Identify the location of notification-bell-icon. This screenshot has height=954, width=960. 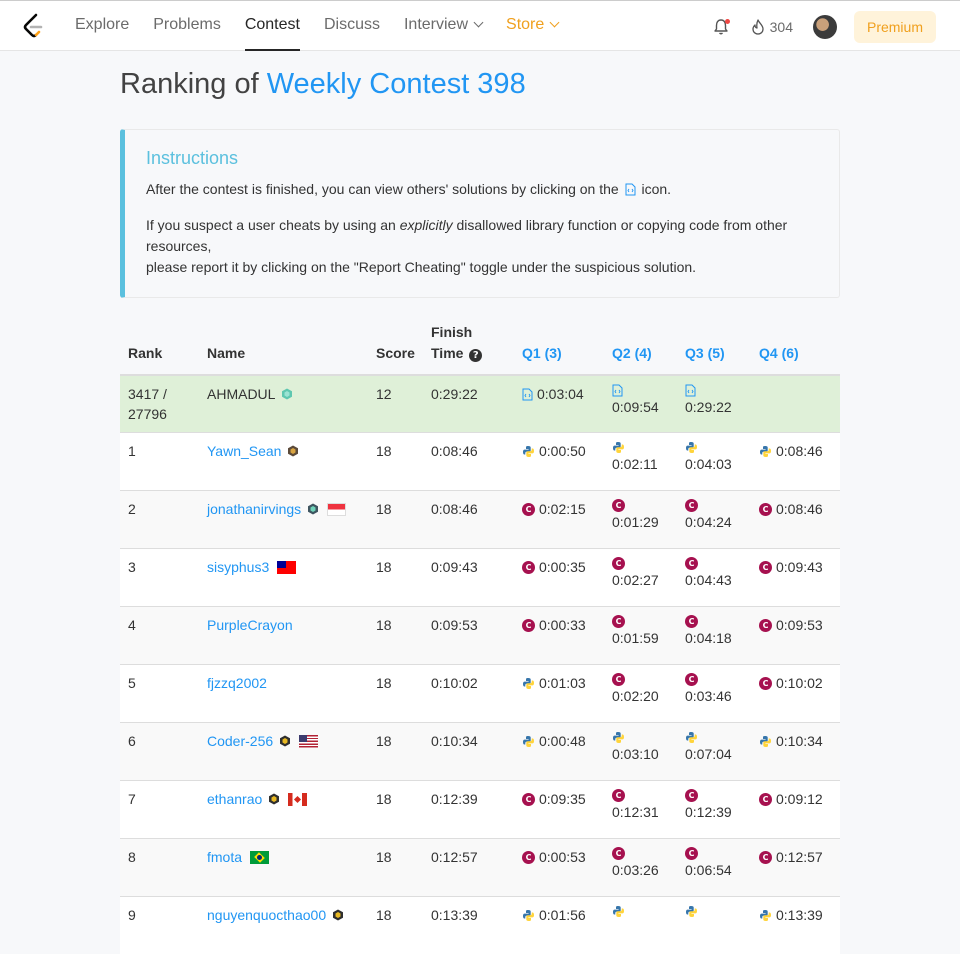
(721, 27).